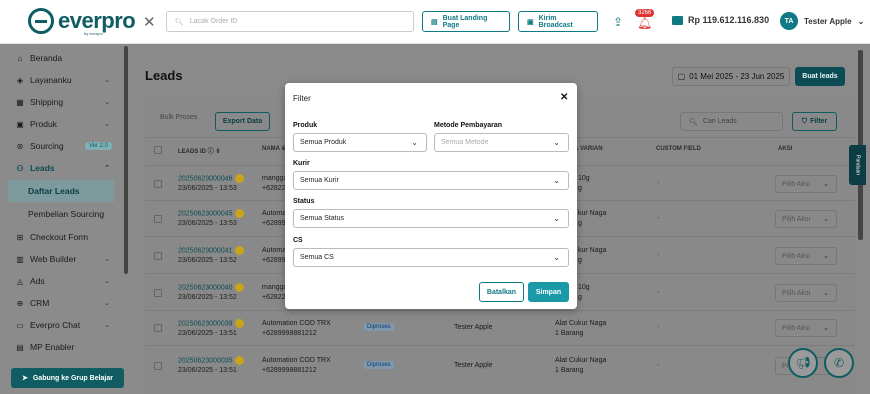 The image size is (870, 394). Describe the element at coordinates (466, 21) in the screenshot. I see `landing-page-button: ▤ Buat Landing Page` at that location.